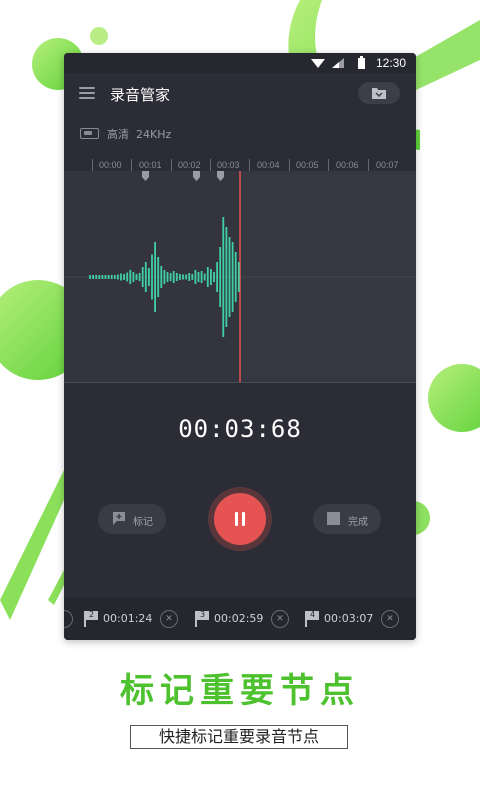 This screenshot has height=800, width=480. What do you see at coordinates (89, 133) in the screenshot?
I see `tape-icon` at bounding box center [89, 133].